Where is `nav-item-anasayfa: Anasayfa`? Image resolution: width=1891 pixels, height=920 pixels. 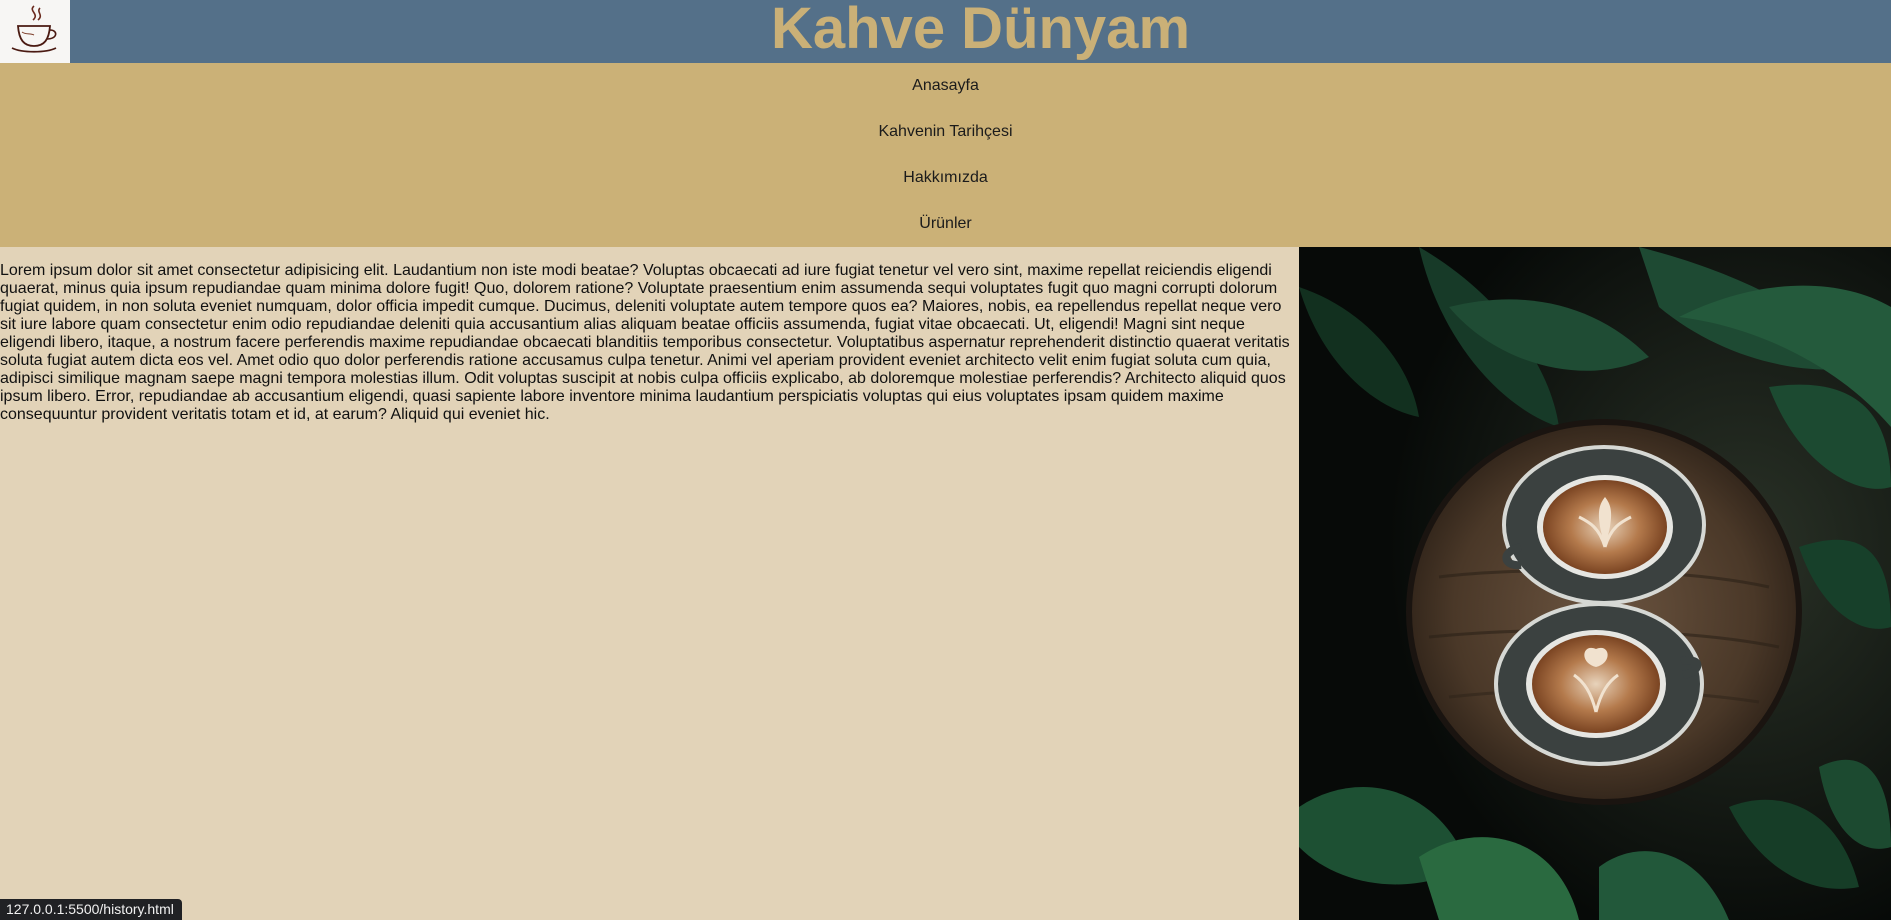 nav-item-anasayfa: Anasayfa is located at coordinates (945, 86).